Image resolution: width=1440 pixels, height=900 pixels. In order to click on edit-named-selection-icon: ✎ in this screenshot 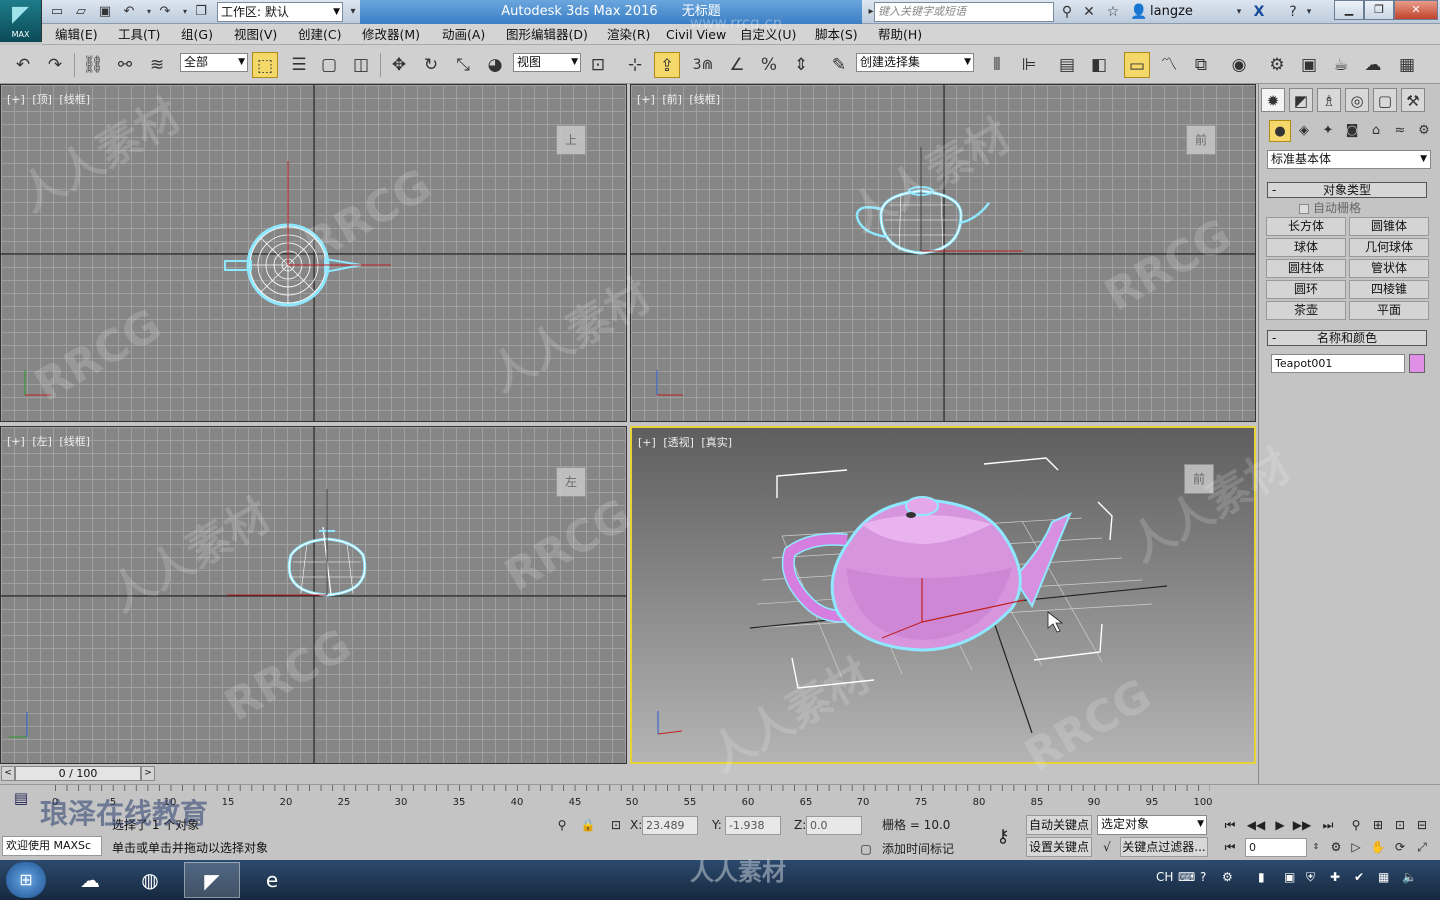, I will do `click(839, 65)`.